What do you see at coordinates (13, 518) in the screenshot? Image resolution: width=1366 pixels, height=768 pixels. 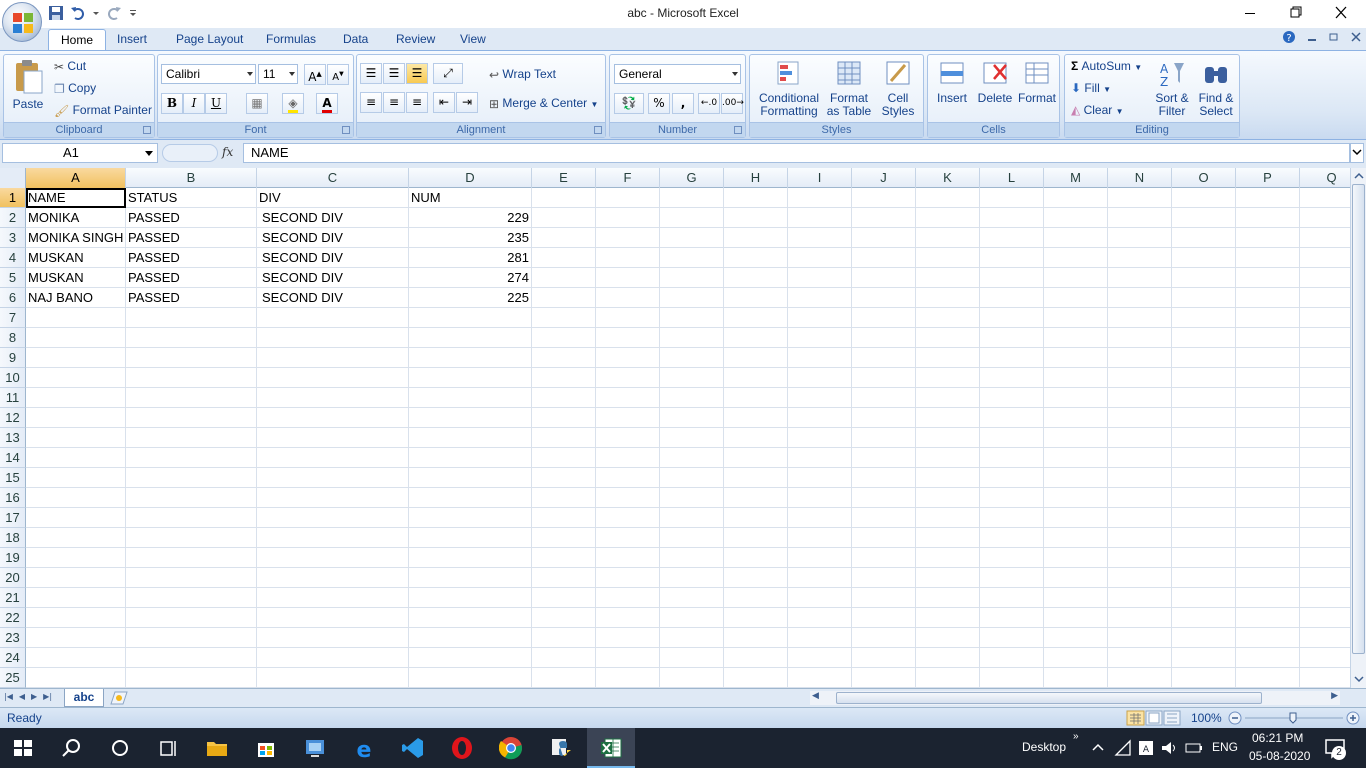 I see `row-header-17: 17` at bounding box center [13, 518].